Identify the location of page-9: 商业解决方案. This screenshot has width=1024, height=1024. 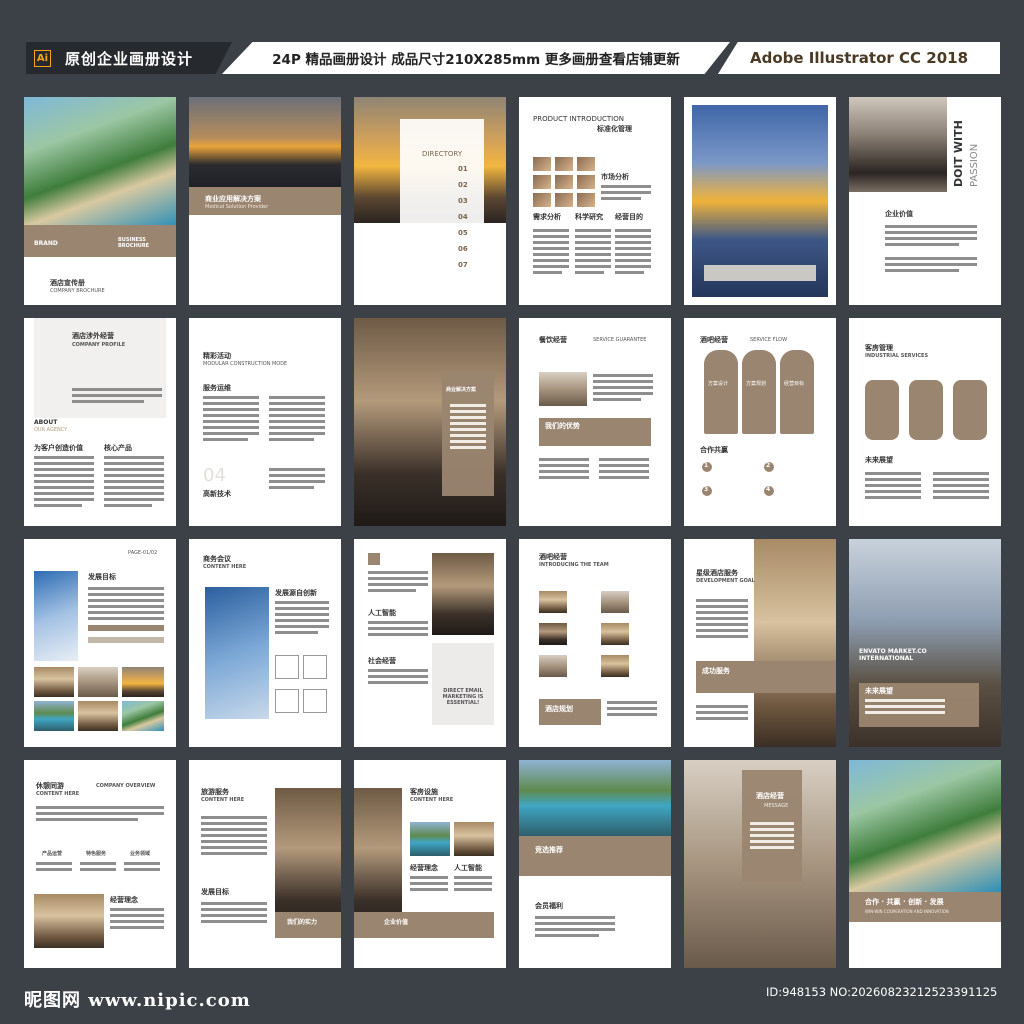
(430, 422).